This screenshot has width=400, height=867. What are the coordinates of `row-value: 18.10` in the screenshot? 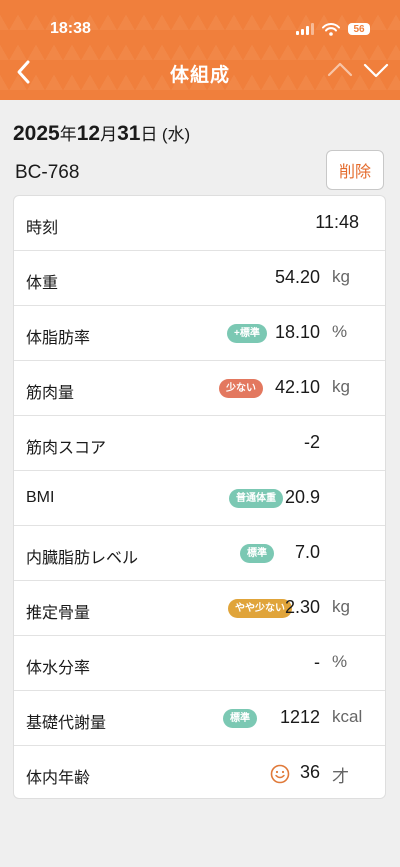 It's located at (297, 332).